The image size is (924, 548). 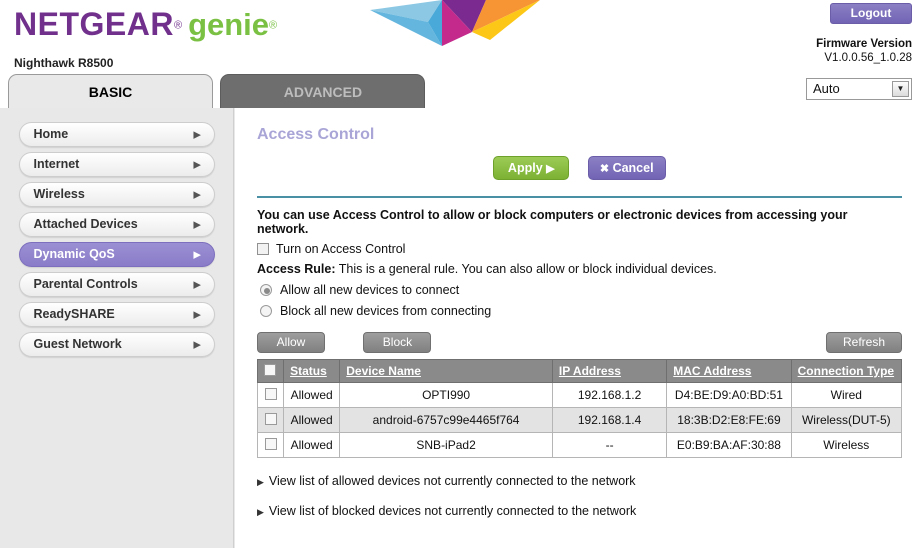 I want to click on radio-block-new-devices-row: Block all new devices from connecting, so click(x=579, y=311).